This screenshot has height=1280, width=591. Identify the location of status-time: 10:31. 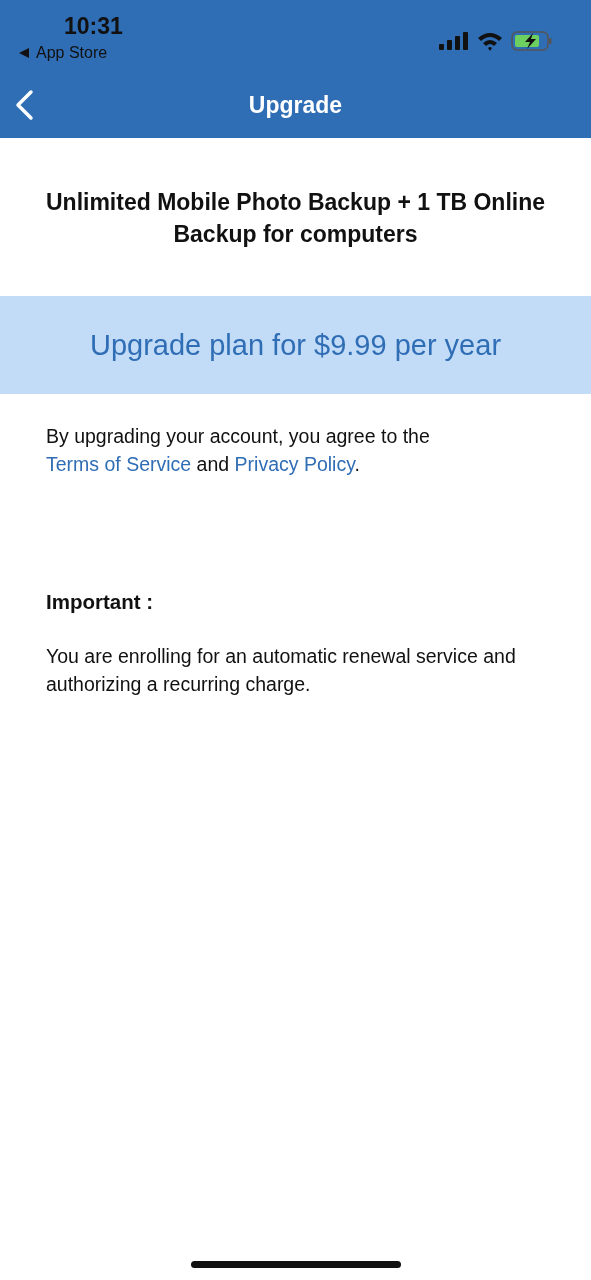
(93, 26).